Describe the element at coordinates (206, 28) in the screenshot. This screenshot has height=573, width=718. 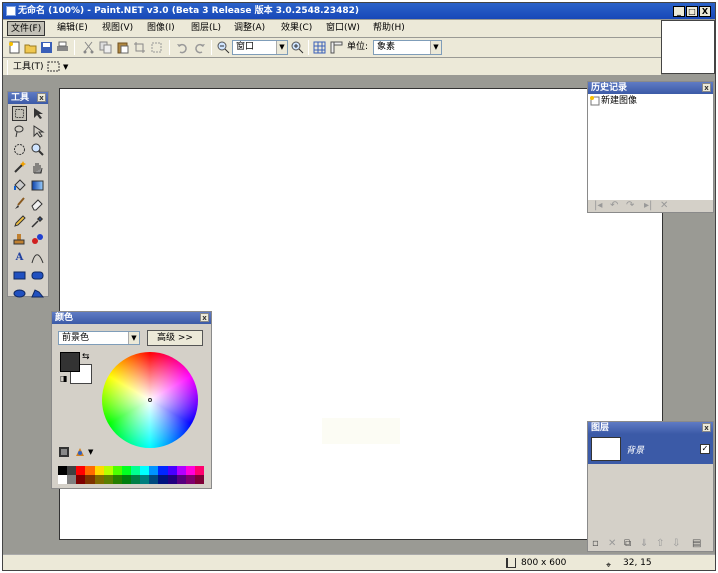
I see `menu-layers: 图层(L)` at that location.